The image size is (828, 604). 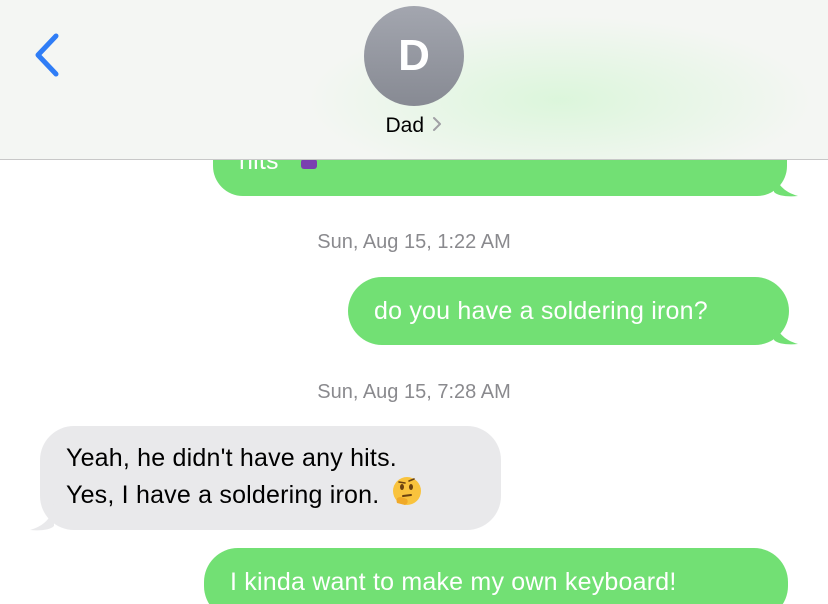 What do you see at coordinates (223, 495) in the screenshot?
I see `message-text-line-2: Yes, I have a soldering iron.` at bounding box center [223, 495].